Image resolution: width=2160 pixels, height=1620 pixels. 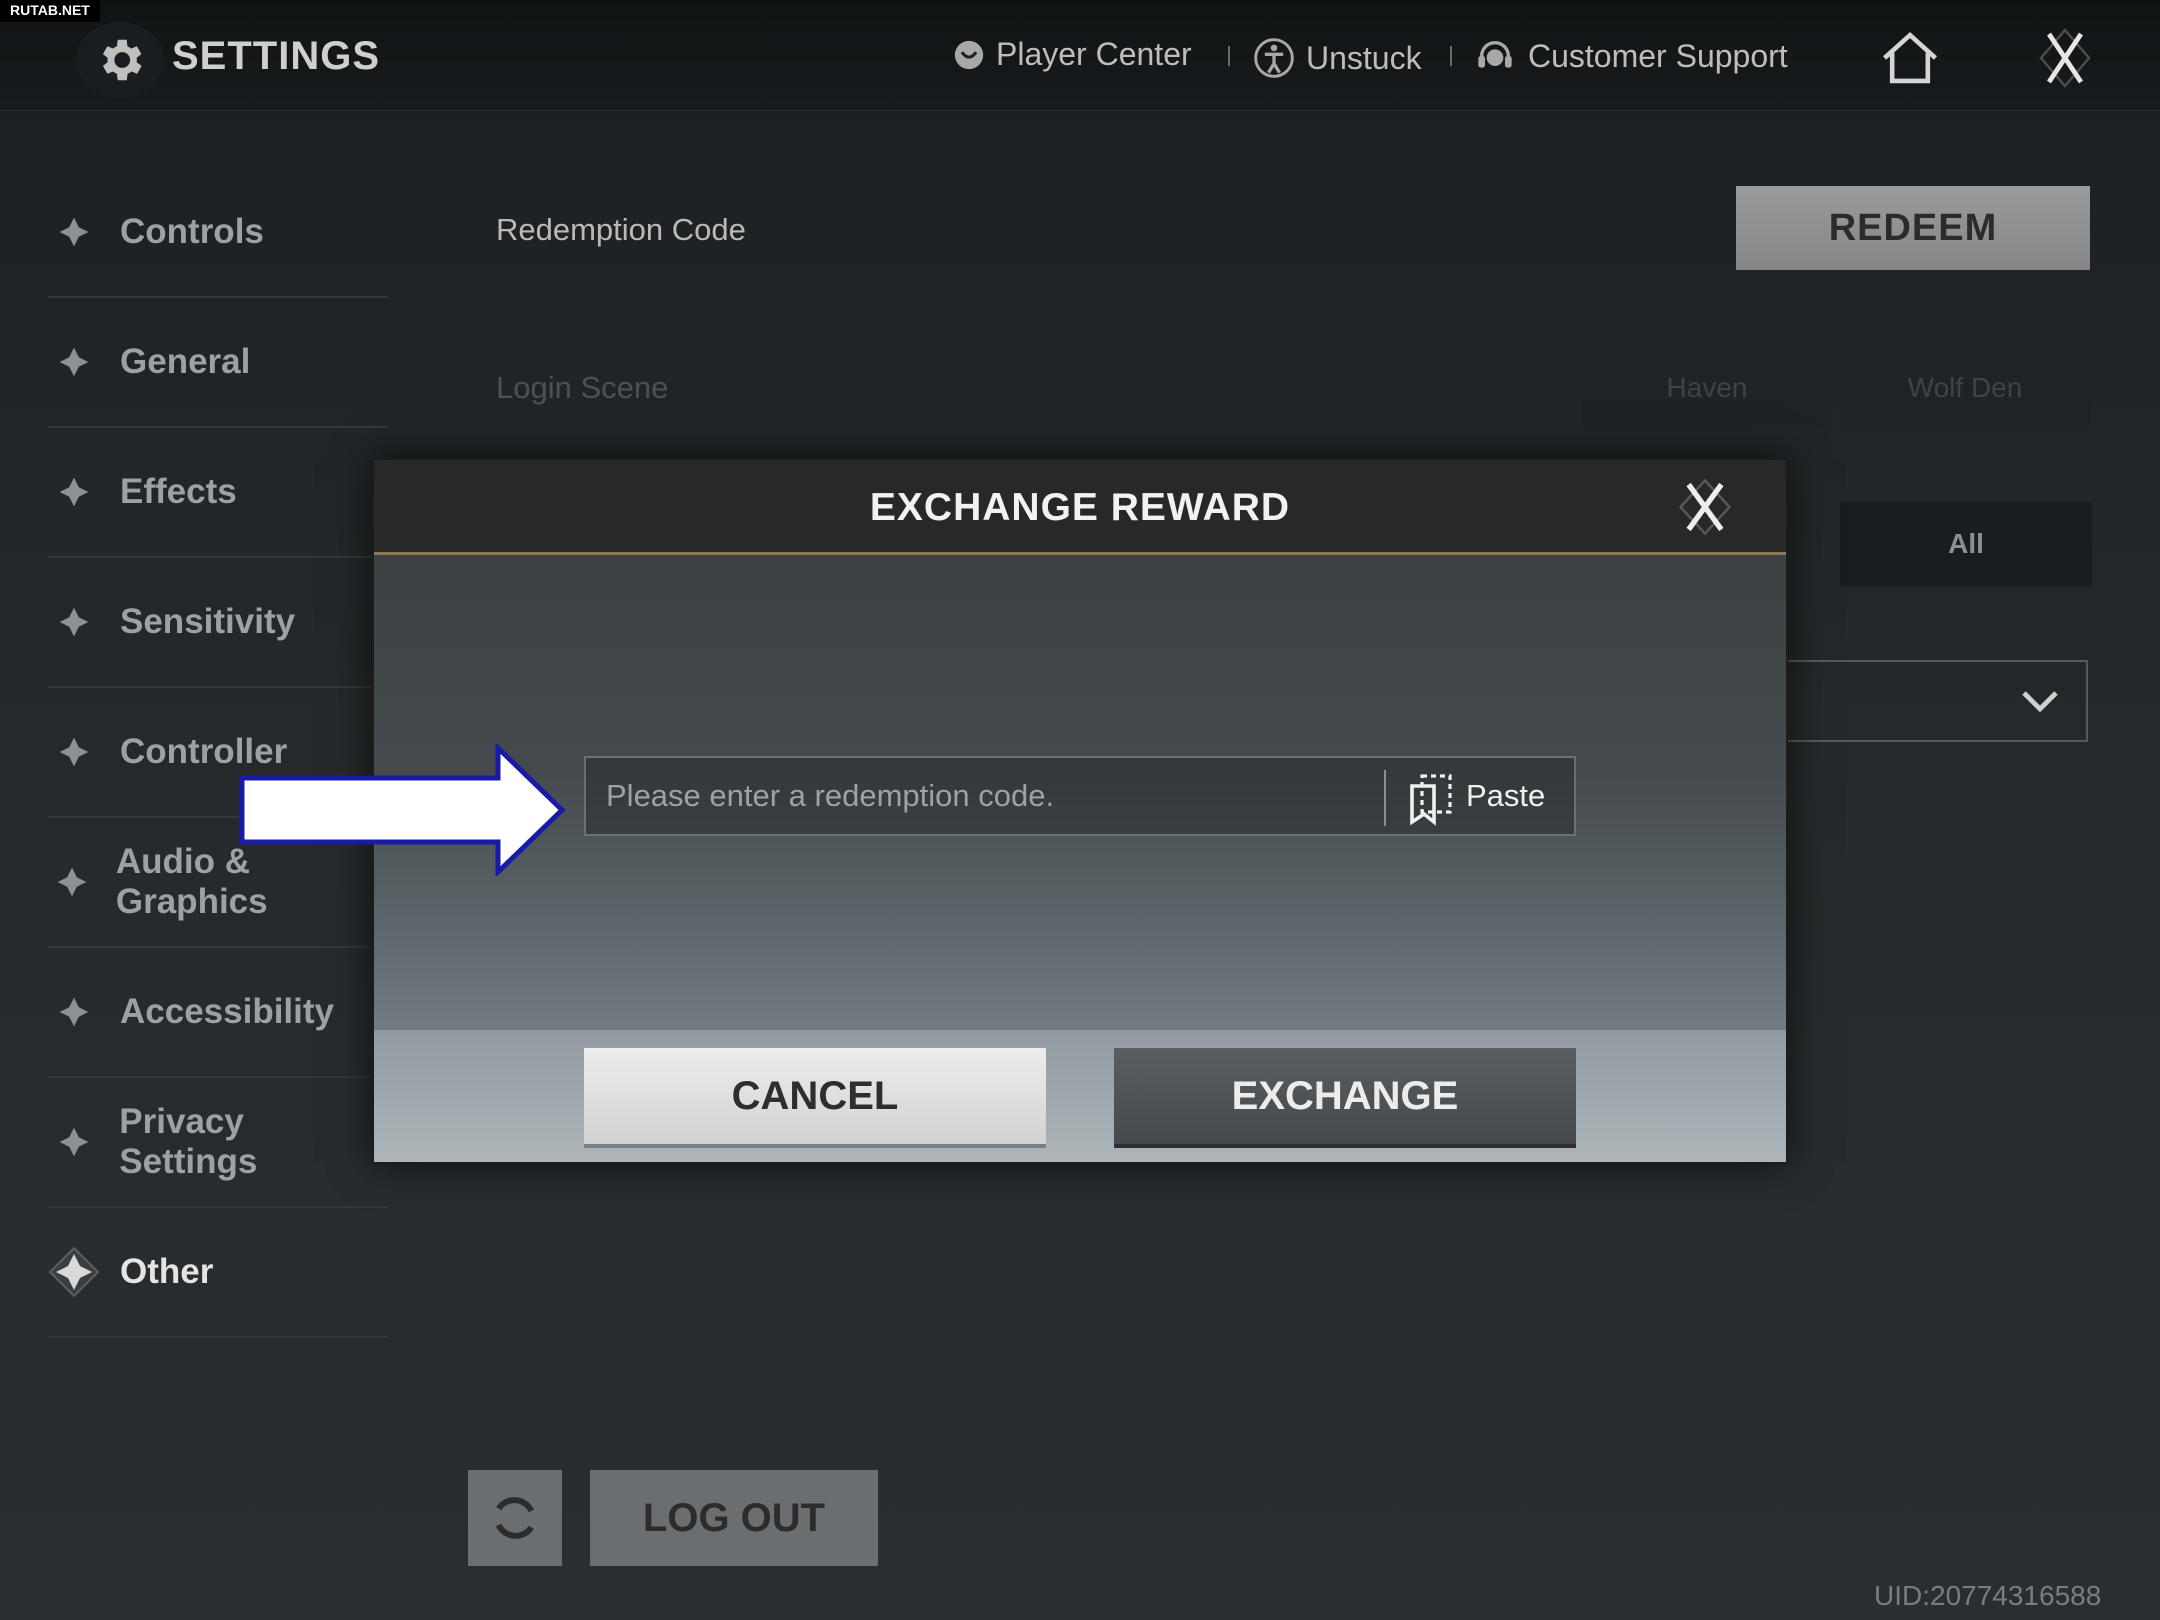 What do you see at coordinates (218, 1273) in the screenshot?
I see `sidebar-item-other: Other` at bounding box center [218, 1273].